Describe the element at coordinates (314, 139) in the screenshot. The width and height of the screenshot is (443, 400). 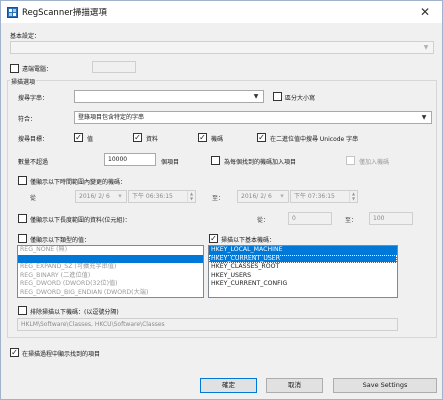
I see `unicode-search-label: 在二進位值中搜尋 Unicode 字串` at that location.